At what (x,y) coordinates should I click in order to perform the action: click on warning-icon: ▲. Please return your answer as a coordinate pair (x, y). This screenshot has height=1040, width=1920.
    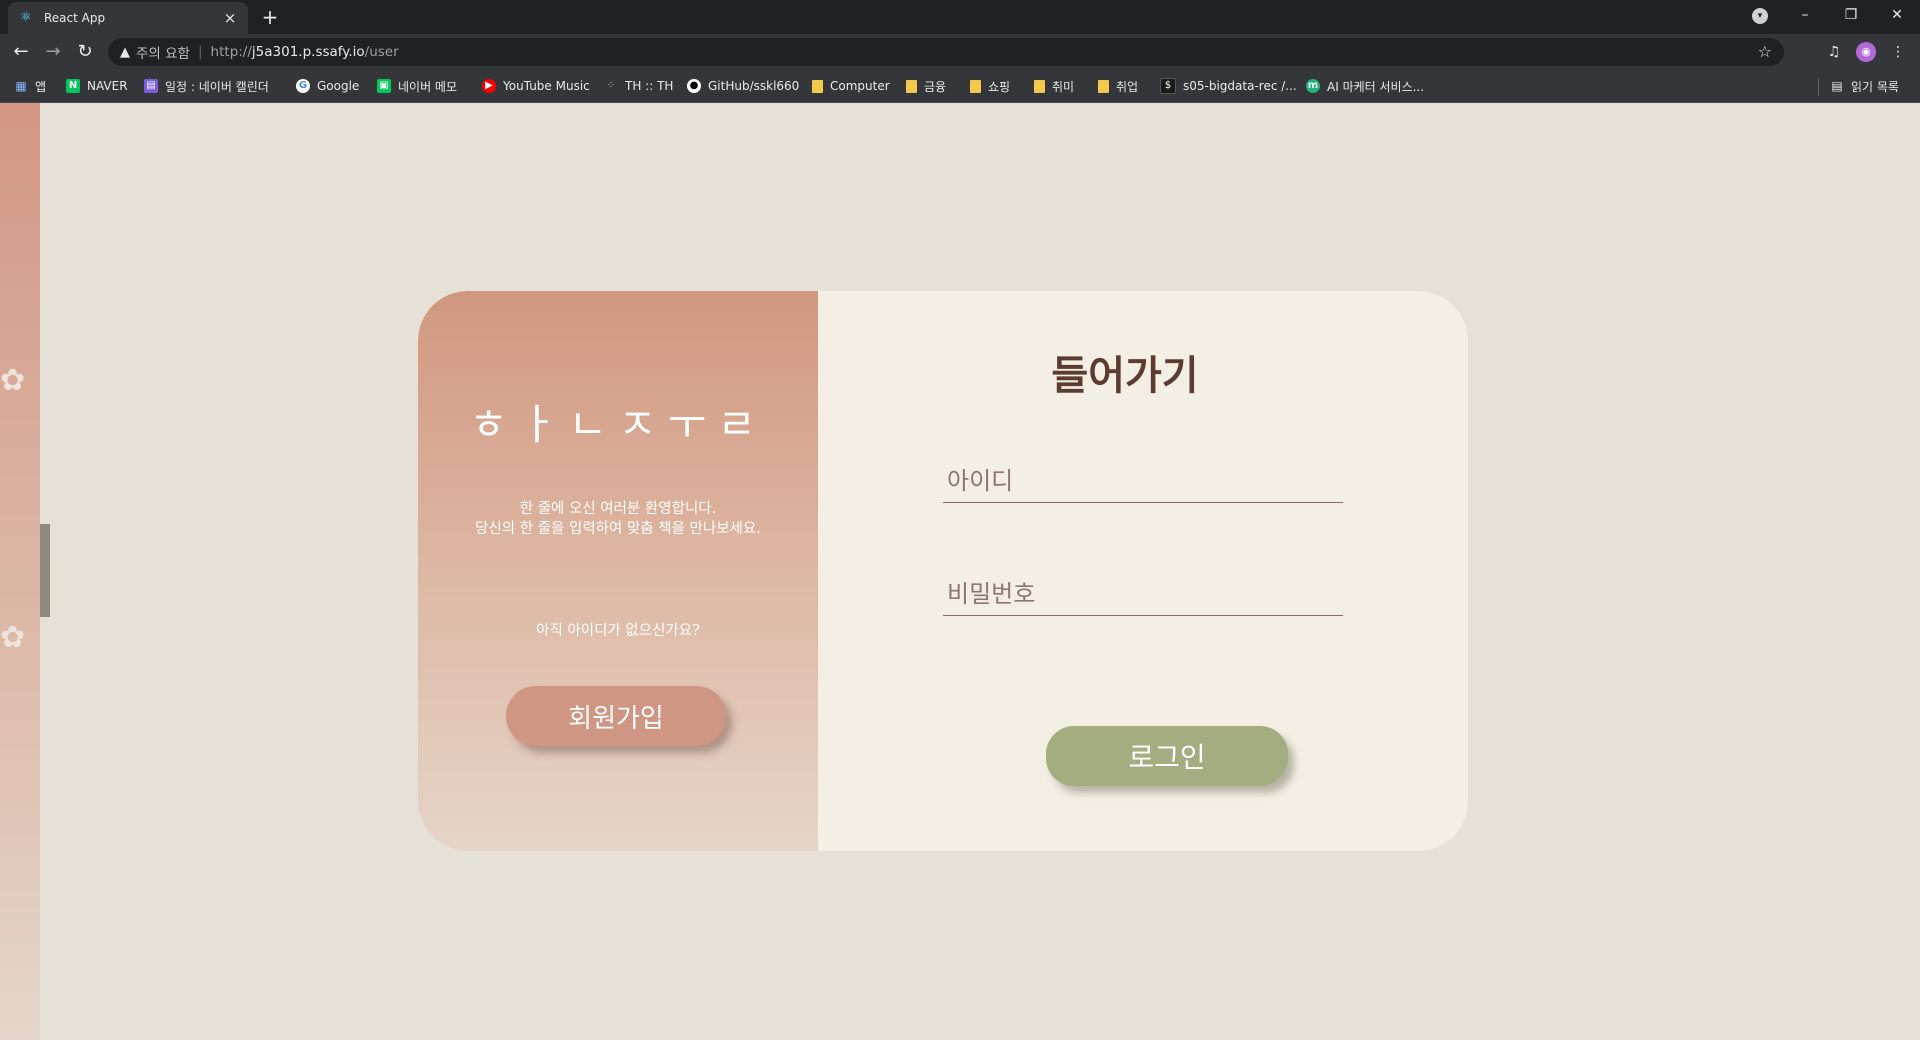
    Looking at the image, I should click on (125, 52).